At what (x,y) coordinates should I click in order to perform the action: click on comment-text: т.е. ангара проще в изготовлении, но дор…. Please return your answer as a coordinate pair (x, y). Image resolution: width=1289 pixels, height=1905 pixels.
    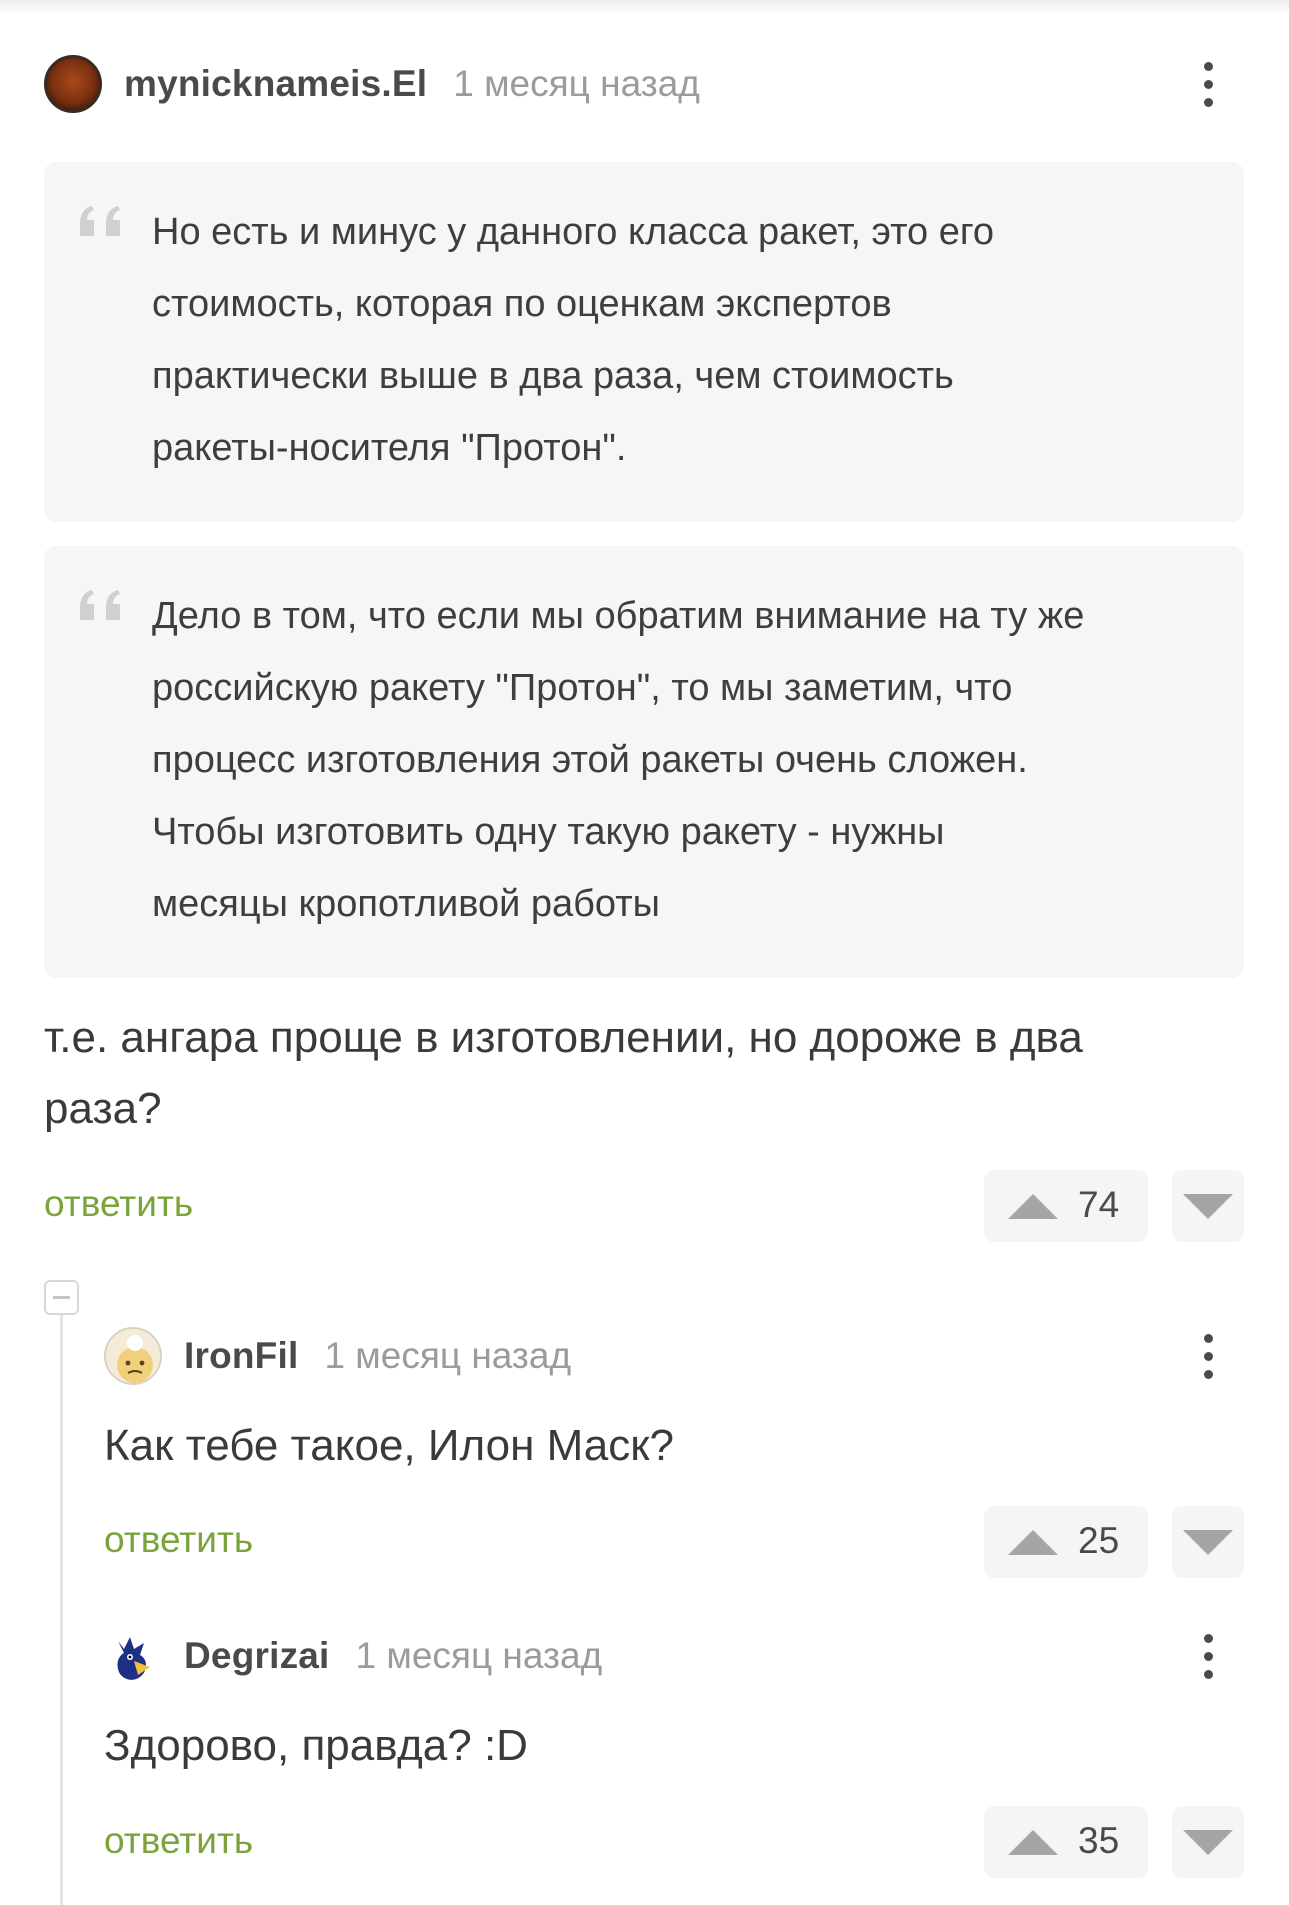
    Looking at the image, I should click on (649, 1073).